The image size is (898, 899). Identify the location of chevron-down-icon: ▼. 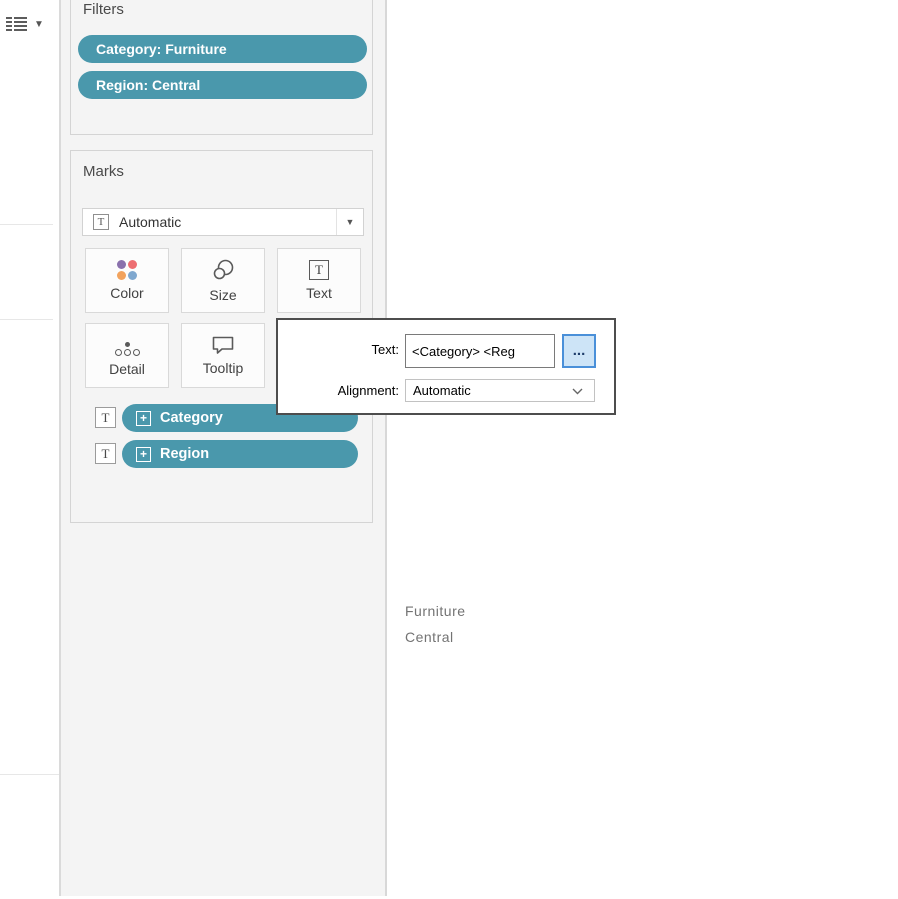
(349, 222).